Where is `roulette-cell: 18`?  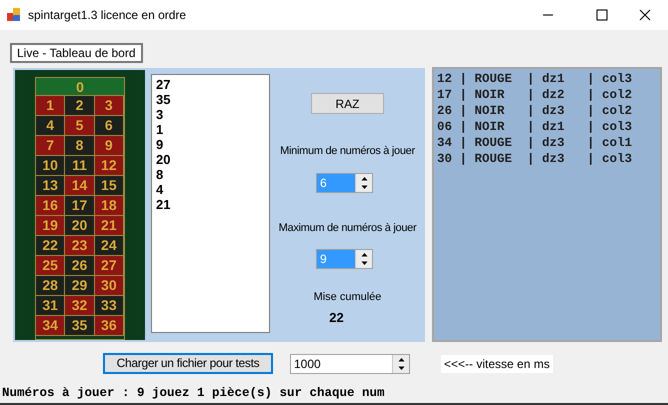 roulette-cell: 18 is located at coordinates (109, 206).